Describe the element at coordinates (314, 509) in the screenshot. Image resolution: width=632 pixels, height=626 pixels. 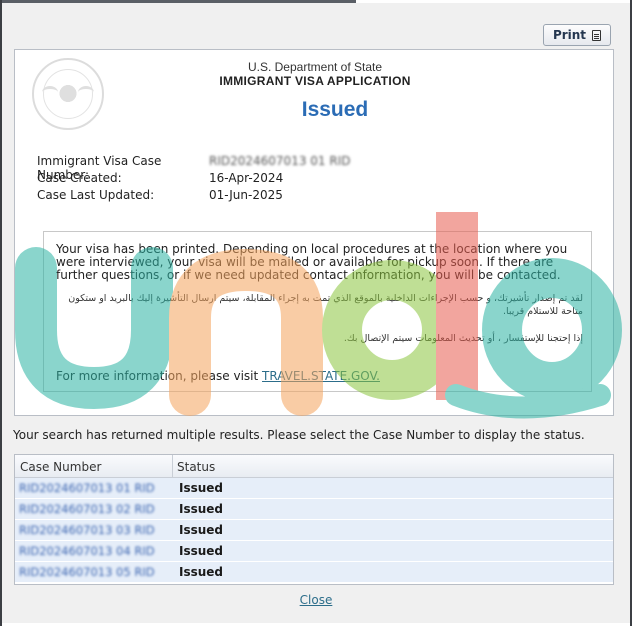
I see `table-row: RID2024607013 02 RID Issued` at that location.